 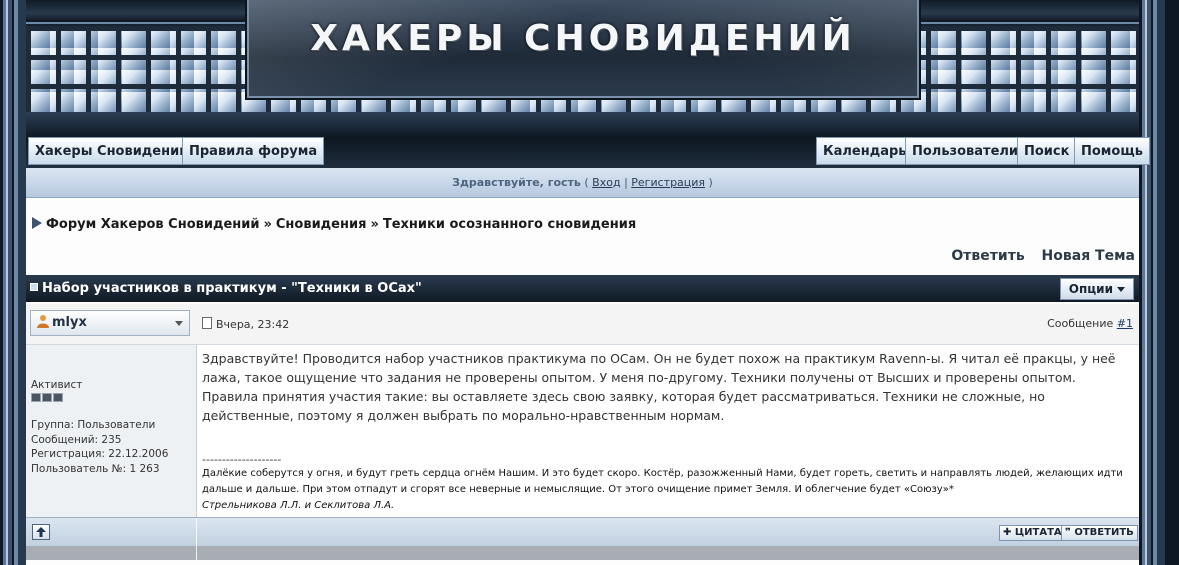 I want to click on topic-actions: Ответить Новая Тема, so click(x=1037, y=256).